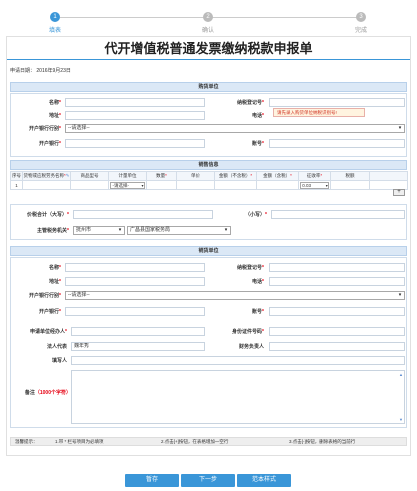 The width and height of the screenshot is (417, 491). What do you see at coordinates (258, 144) in the screenshot?
I see `buyer-account-label: 账号*` at bounding box center [258, 144].